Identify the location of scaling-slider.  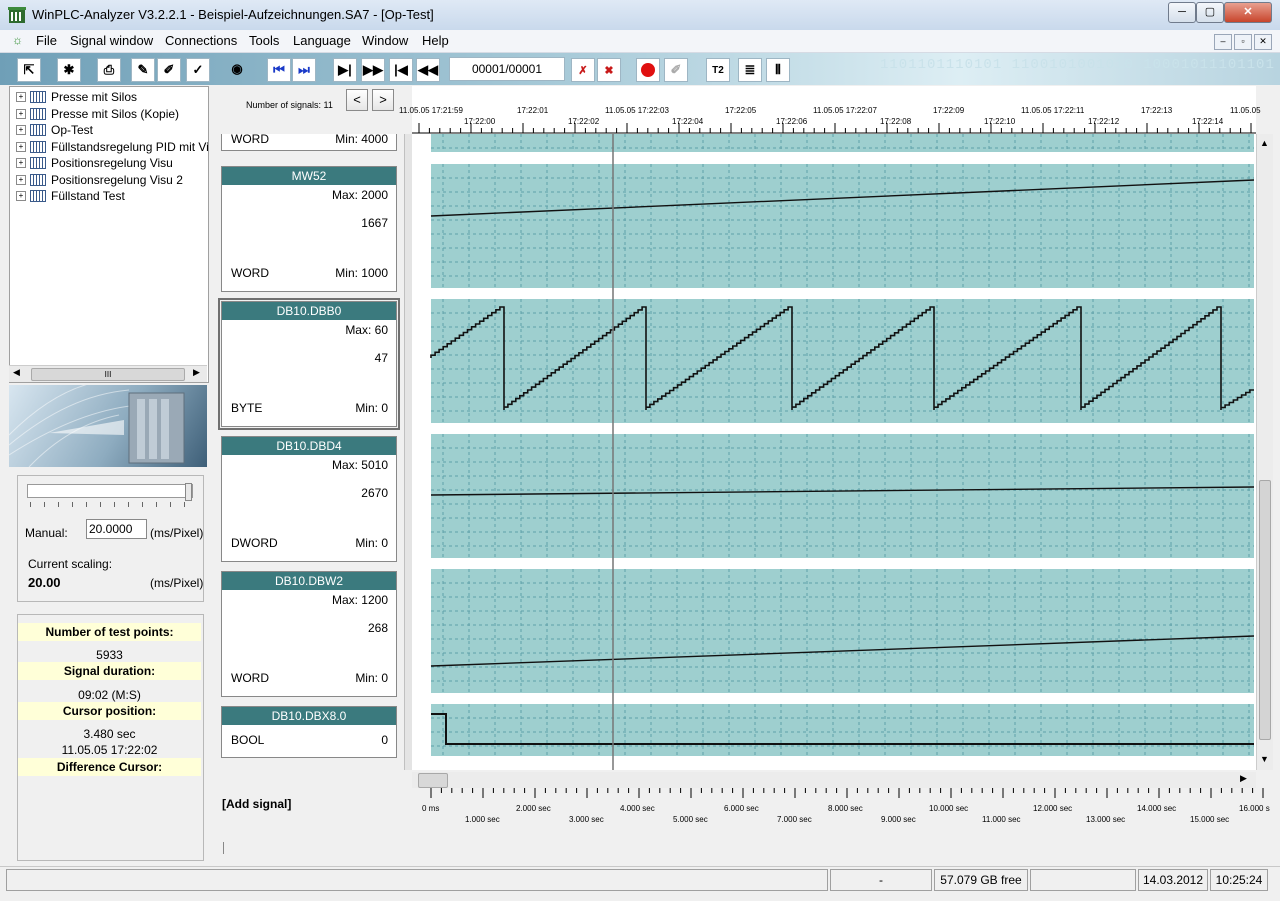
(110, 492).